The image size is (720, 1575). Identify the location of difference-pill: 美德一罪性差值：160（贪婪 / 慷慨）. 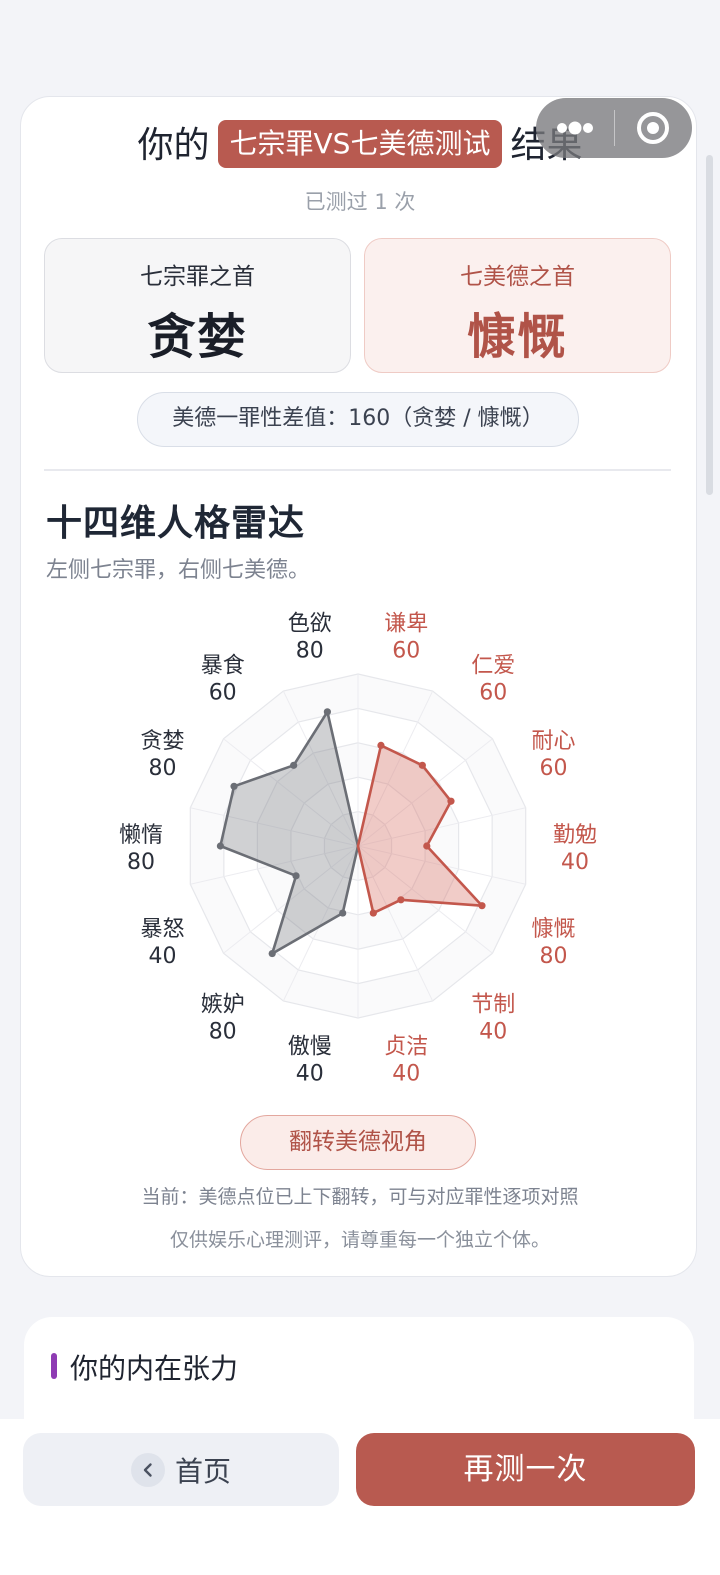
(358, 419).